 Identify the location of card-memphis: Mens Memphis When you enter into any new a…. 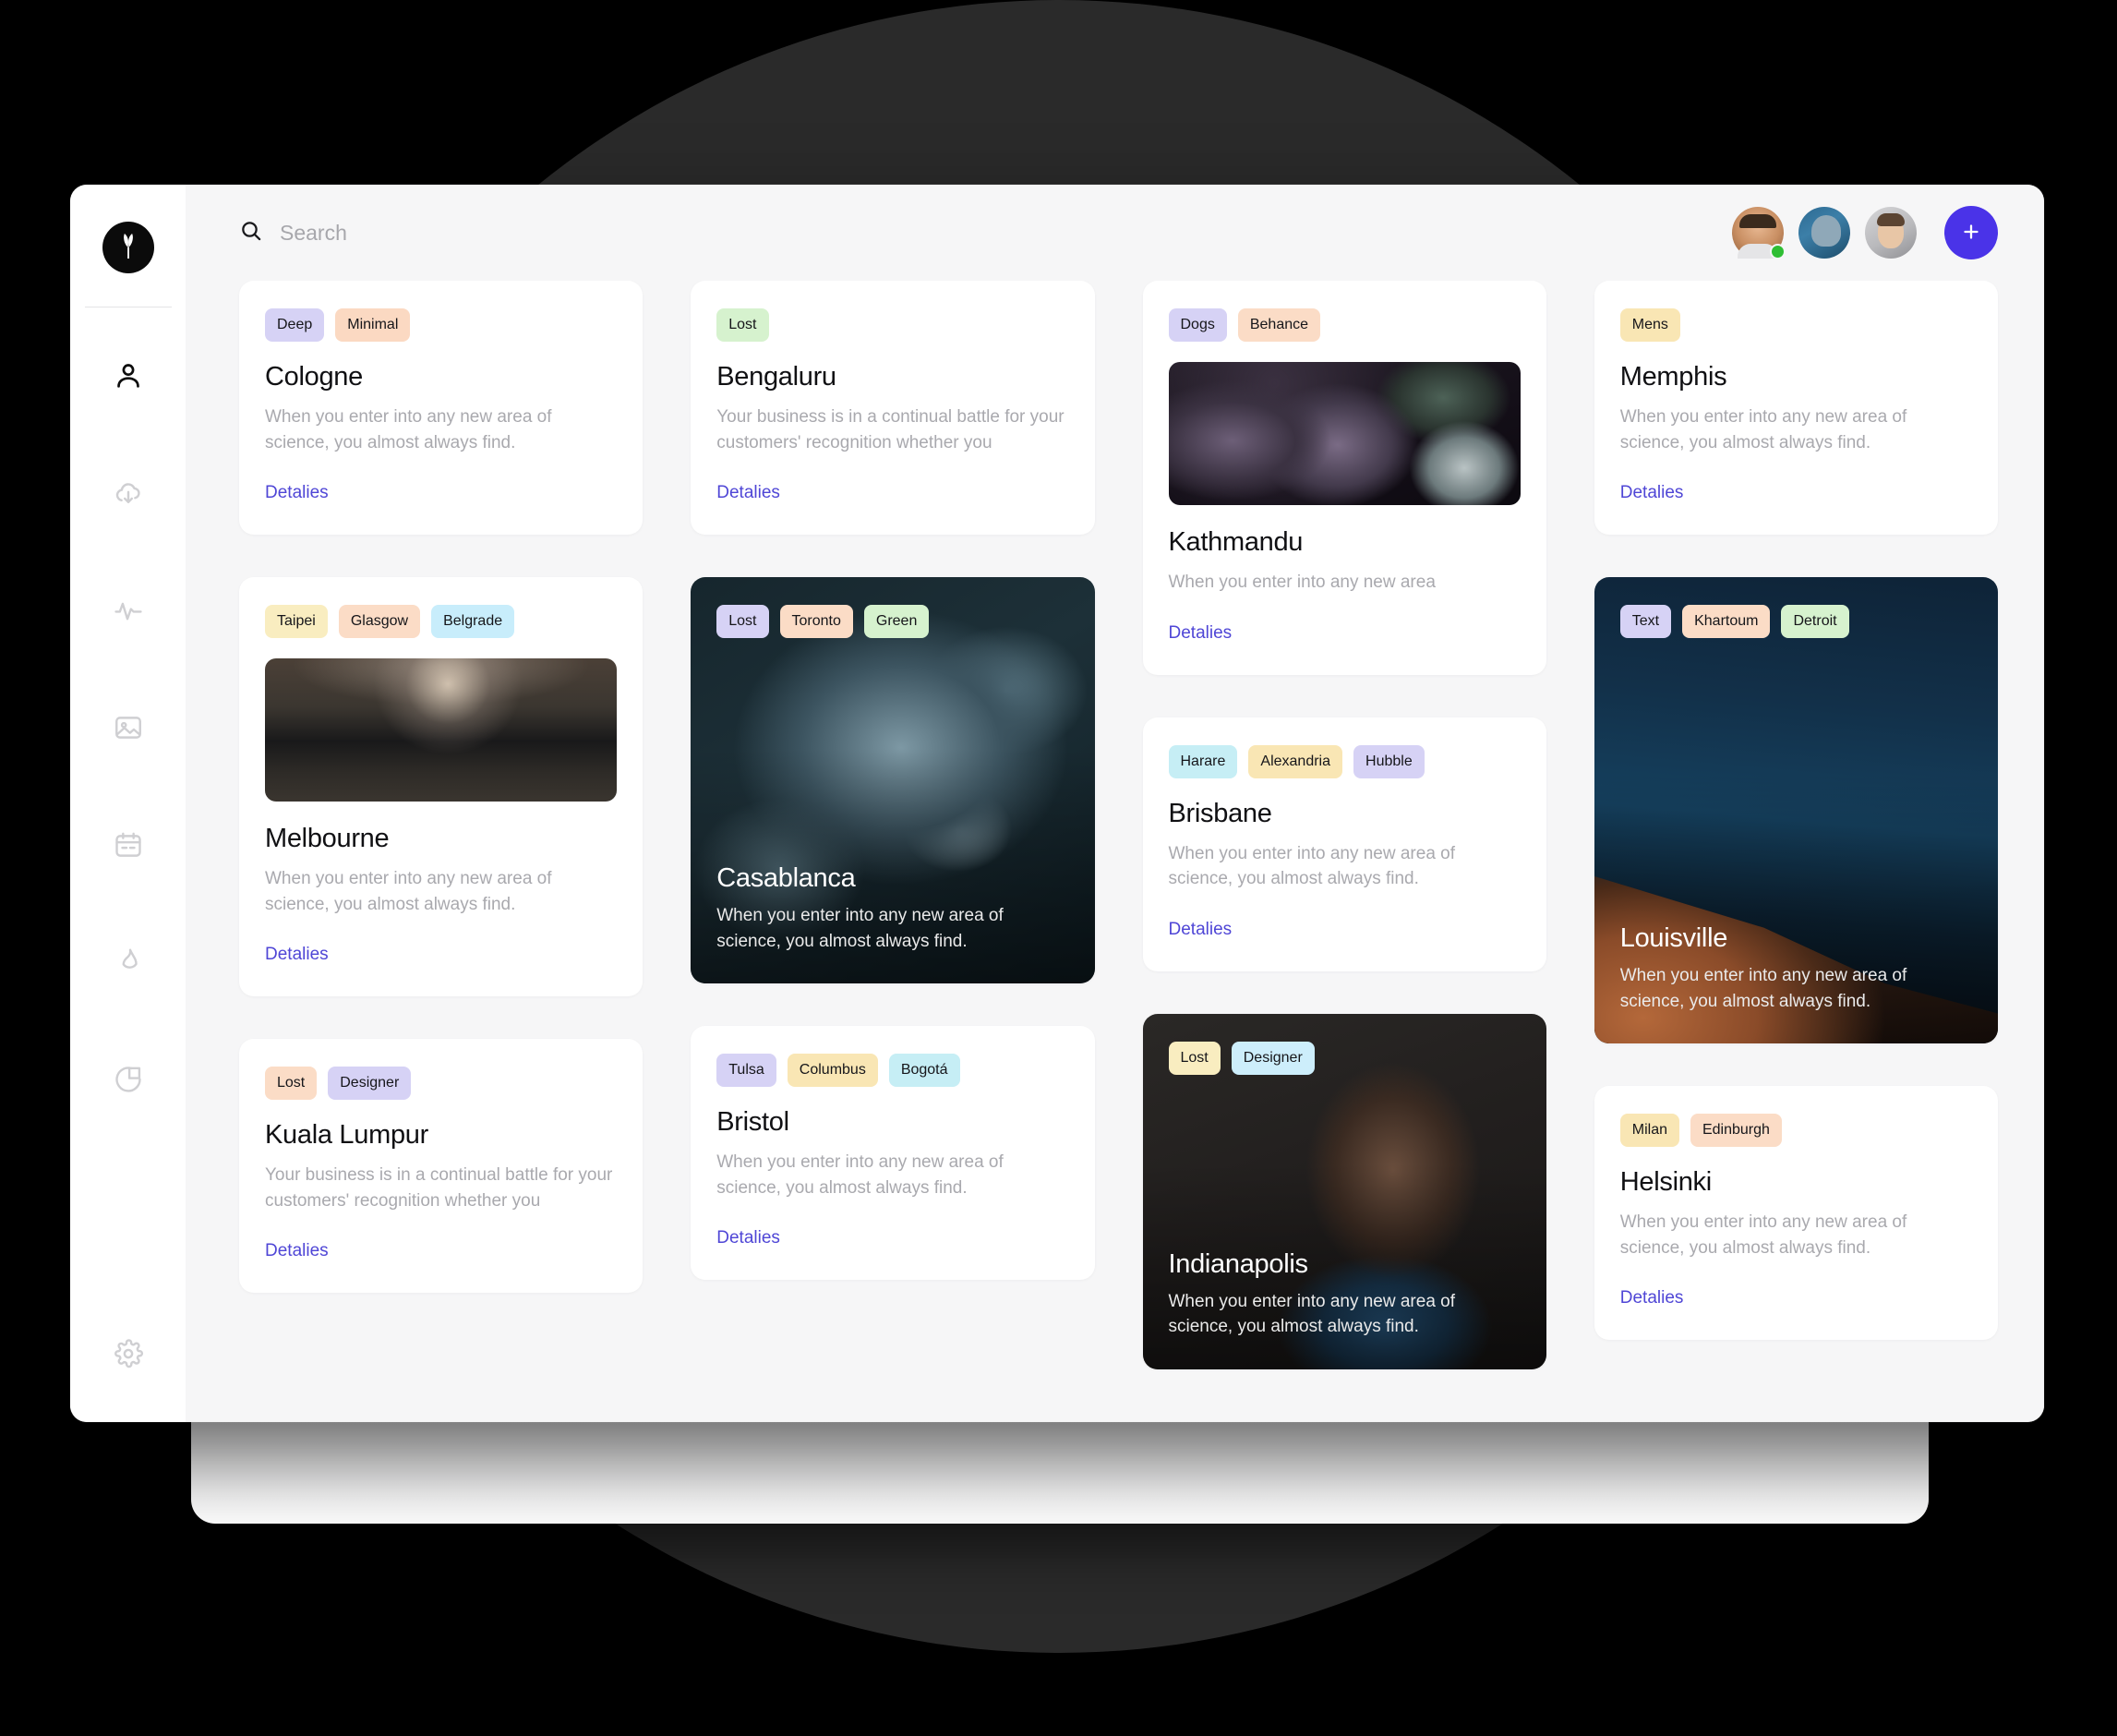
(1796, 409).